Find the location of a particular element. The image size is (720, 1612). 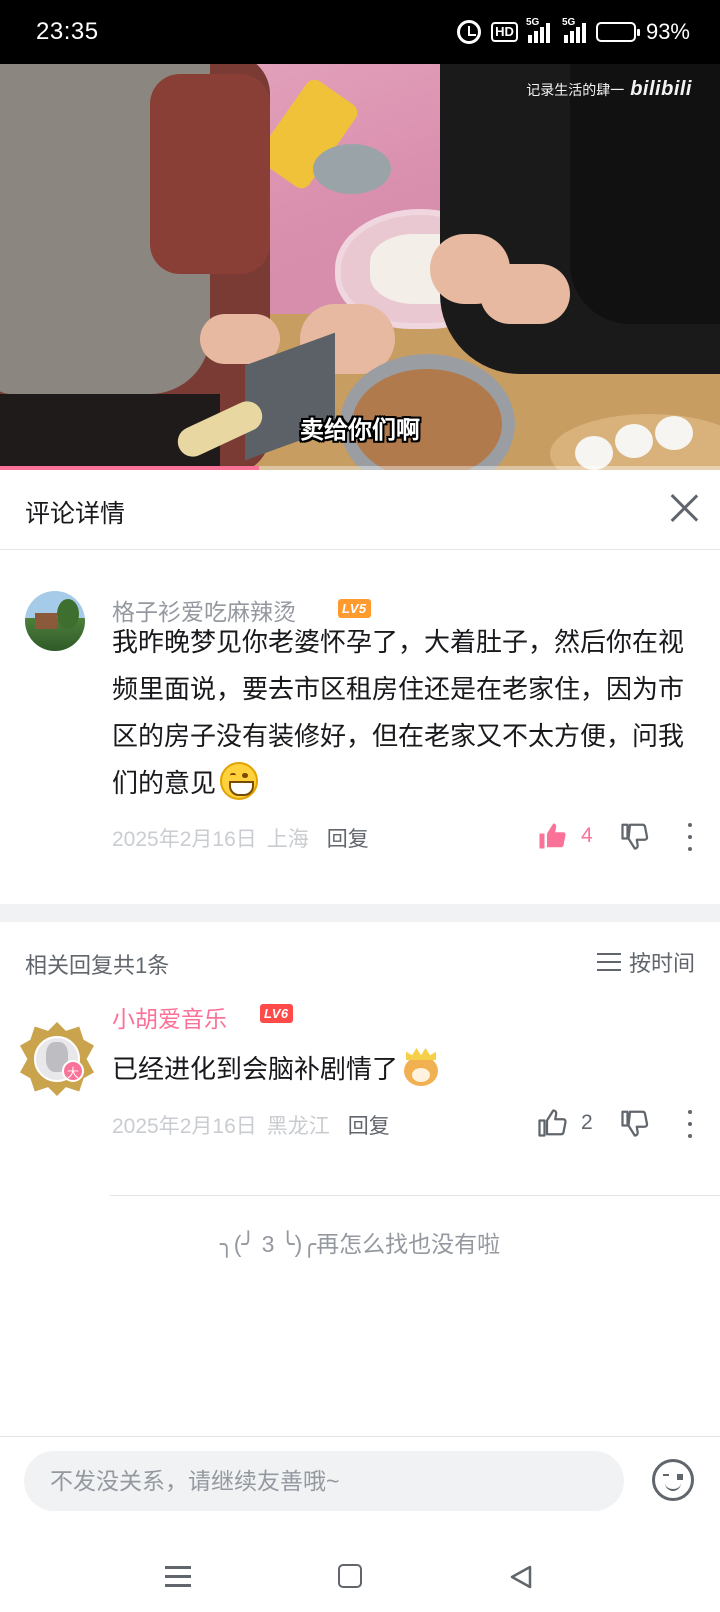

battery-percent: 93% is located at coordinates (667, 31).